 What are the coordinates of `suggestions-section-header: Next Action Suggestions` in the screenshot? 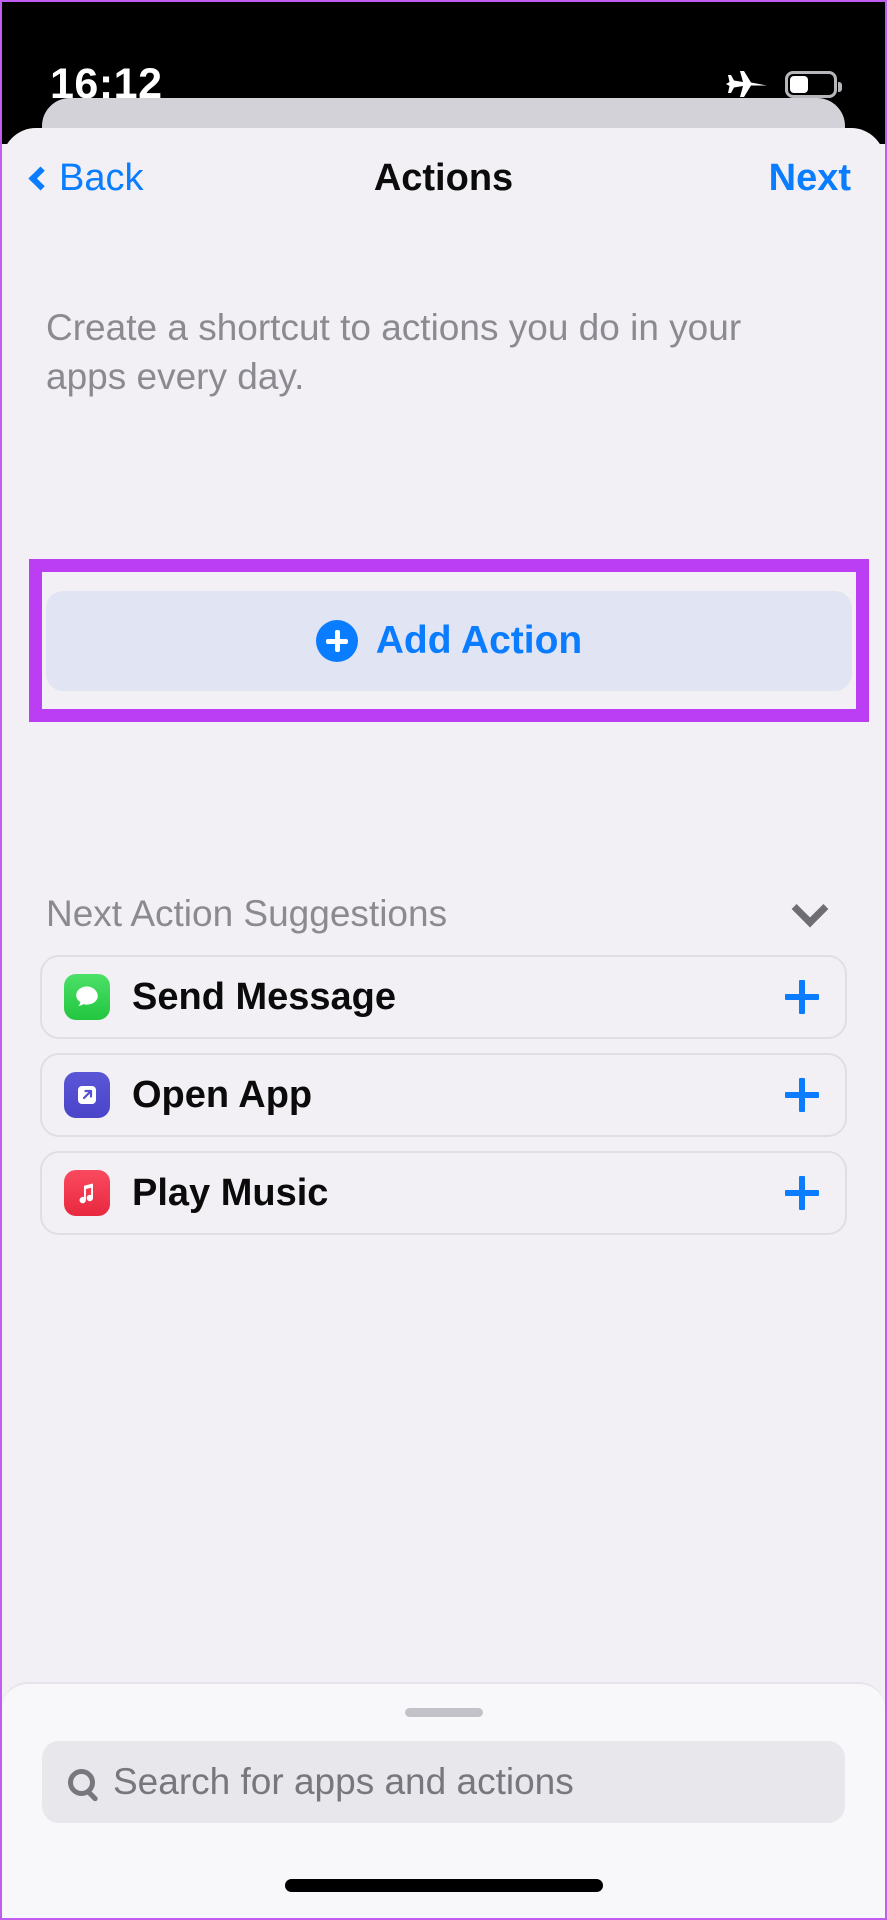 It's located at (443, 912).